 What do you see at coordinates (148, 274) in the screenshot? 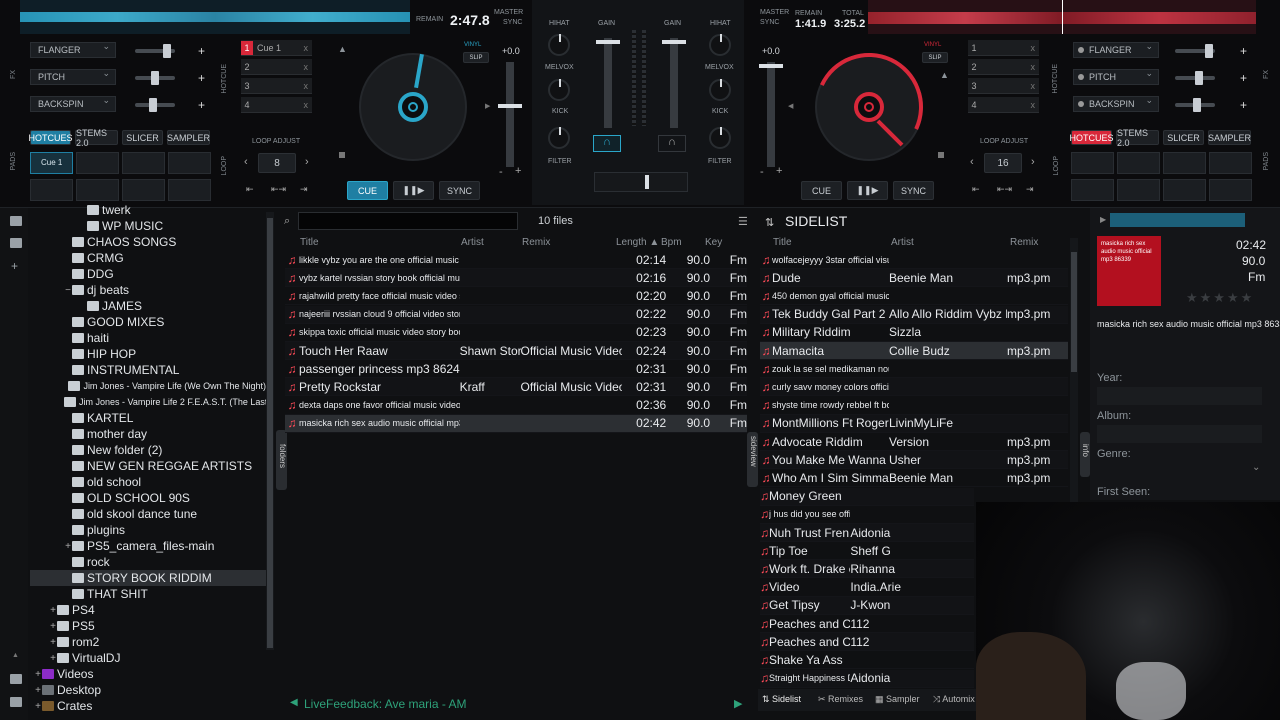
I see `folder-item: DDG` at bounding box center [148, 274].